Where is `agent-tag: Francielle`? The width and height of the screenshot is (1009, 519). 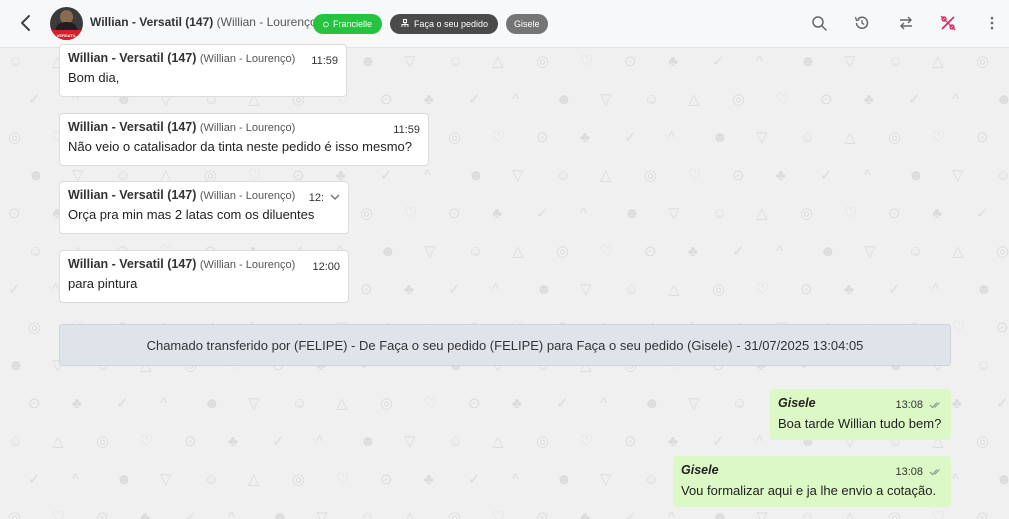
agent-tag: Francielle is located at coordinates (347, 24).